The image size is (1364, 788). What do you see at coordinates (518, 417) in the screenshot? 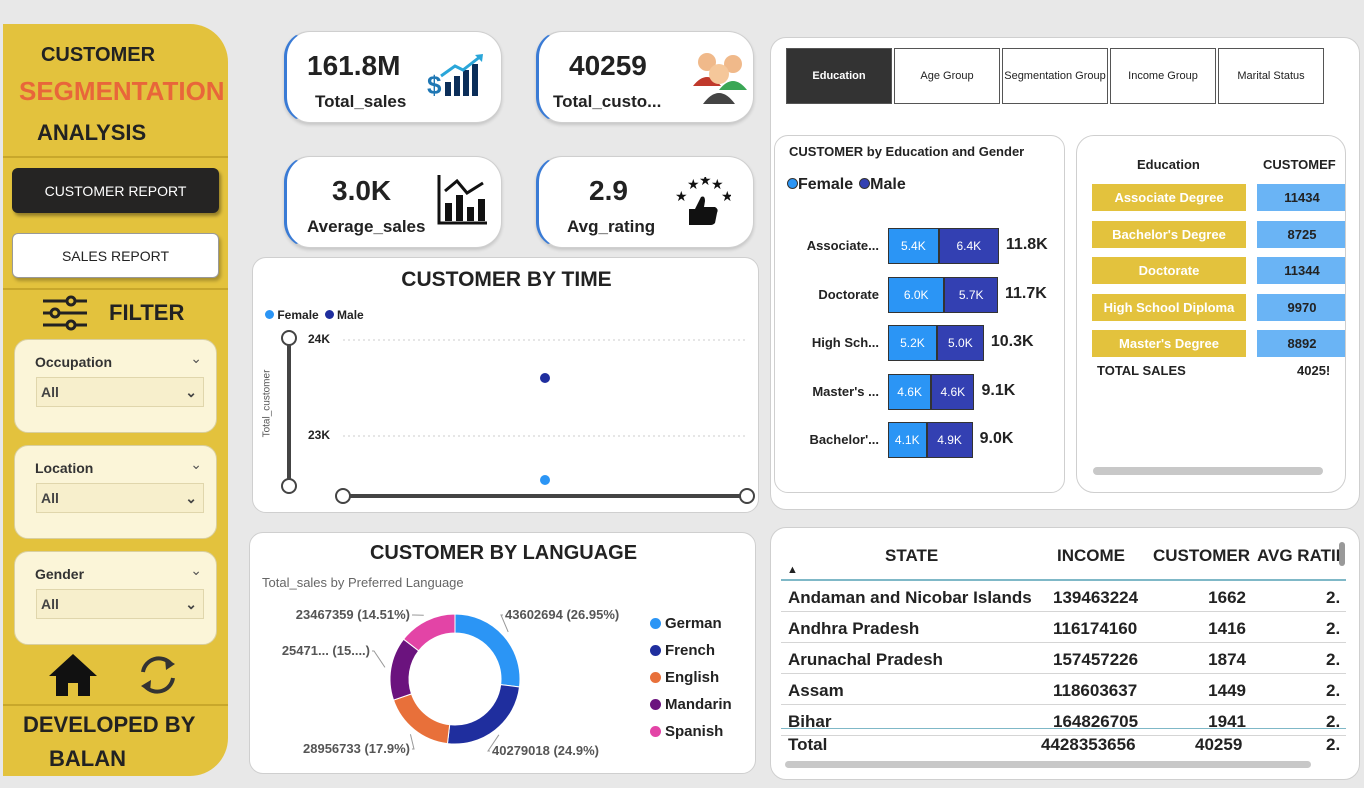
I see `time-plot` at bounding box center [518, 417].